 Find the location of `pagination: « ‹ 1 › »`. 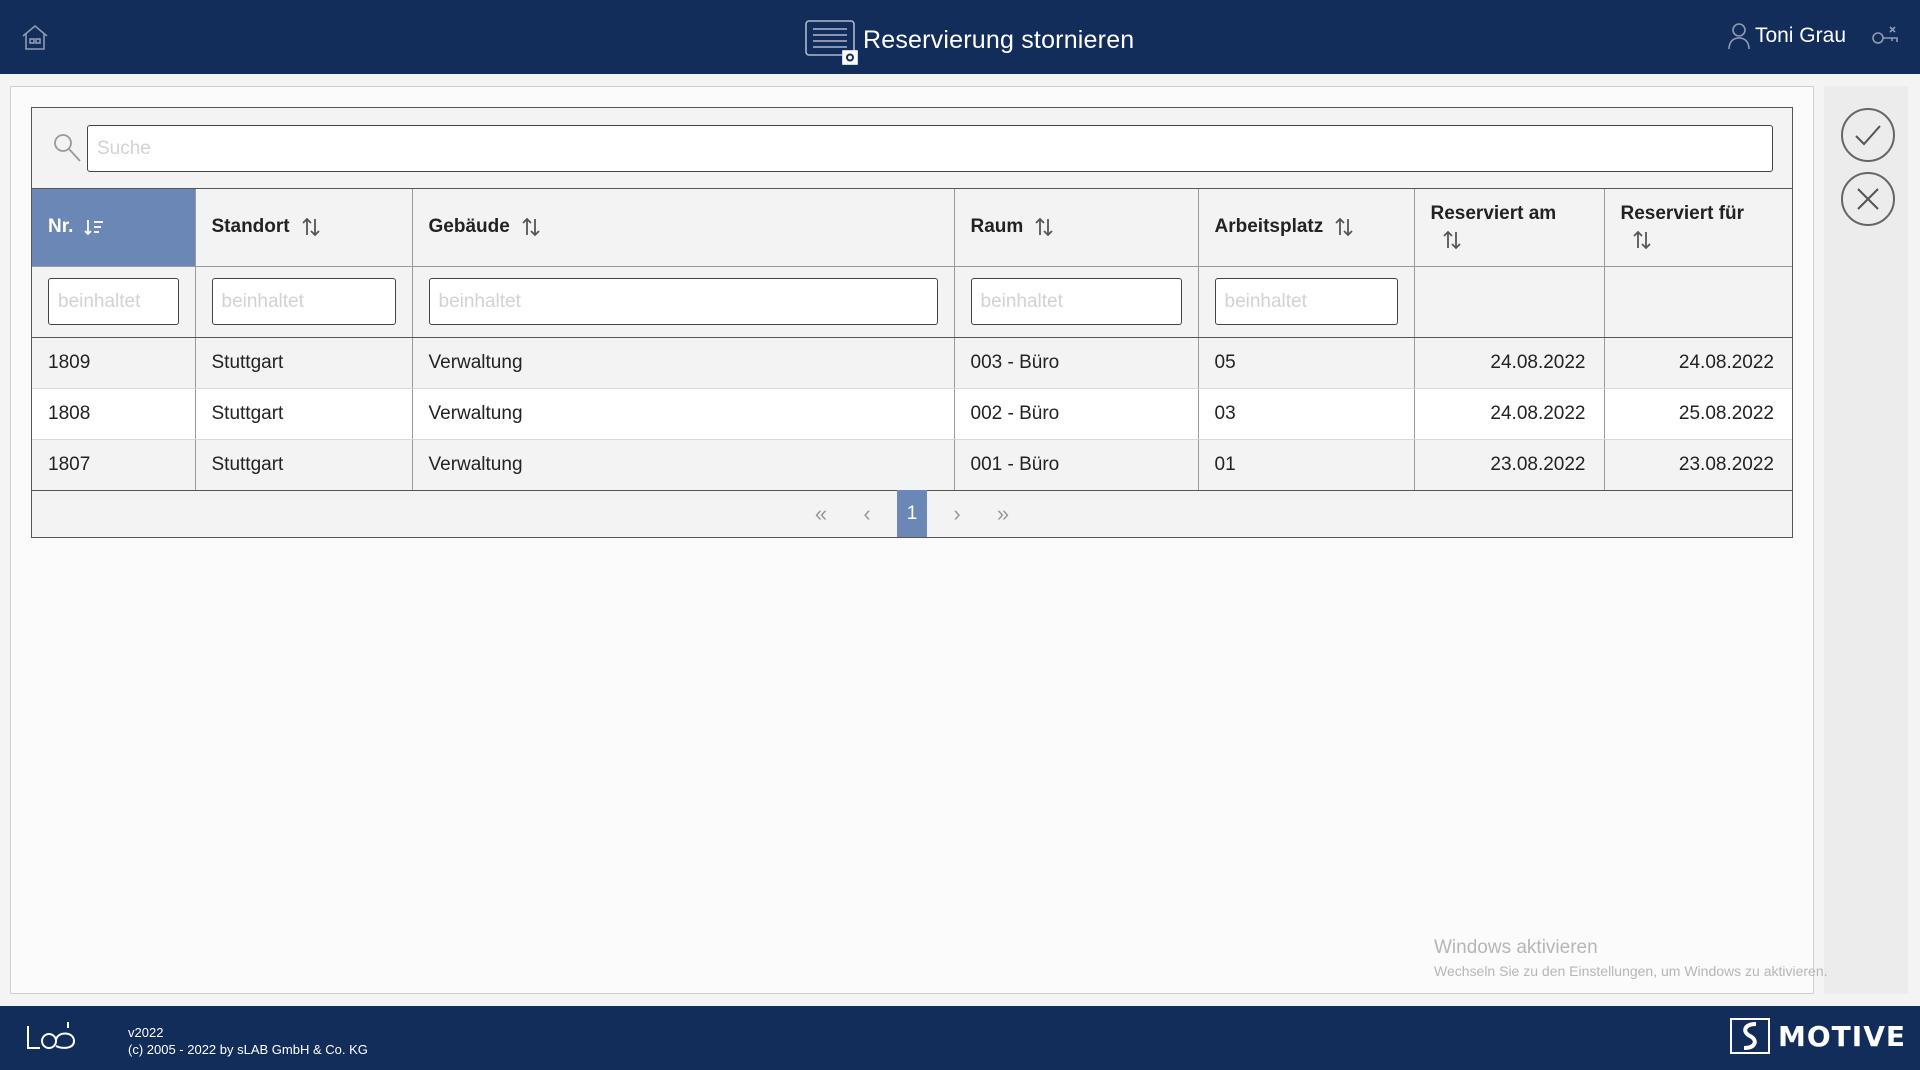

pagination: « ‹ 1 › » is located at coordinates (912, 513).